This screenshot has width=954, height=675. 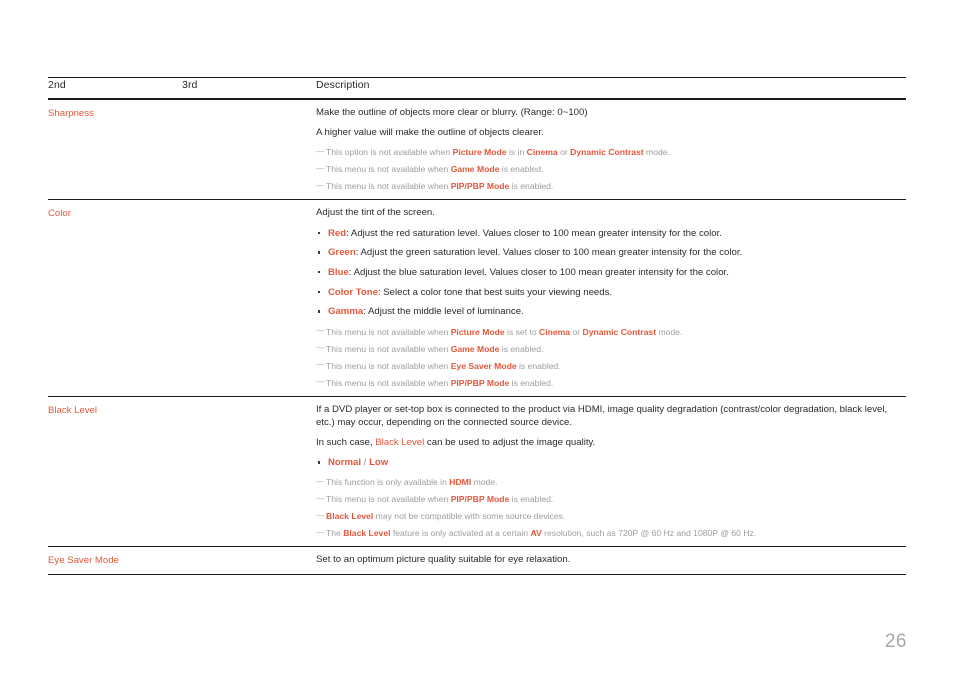 What do you see at coordinates (71, 113) in the screenshot?
I see `row-label: Sharpness` at bounding box center [71, 113].